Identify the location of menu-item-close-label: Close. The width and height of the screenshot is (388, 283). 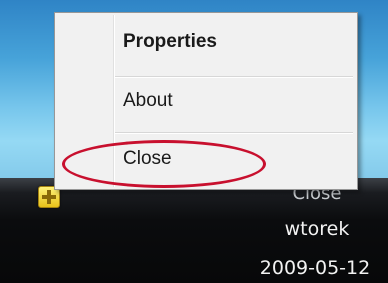
(147, 158).